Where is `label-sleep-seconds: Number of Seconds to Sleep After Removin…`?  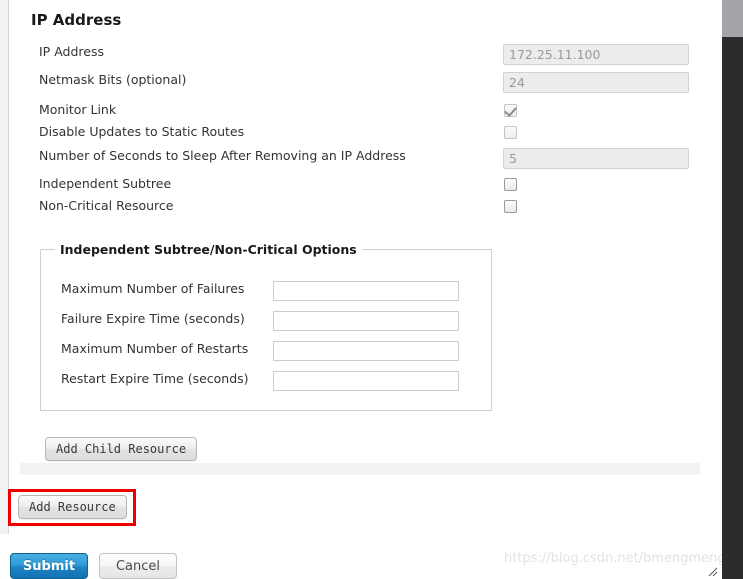
label-sleep-seconds: Number of Seconds to Sleep After Removin… is located at coordinates (222, 155).